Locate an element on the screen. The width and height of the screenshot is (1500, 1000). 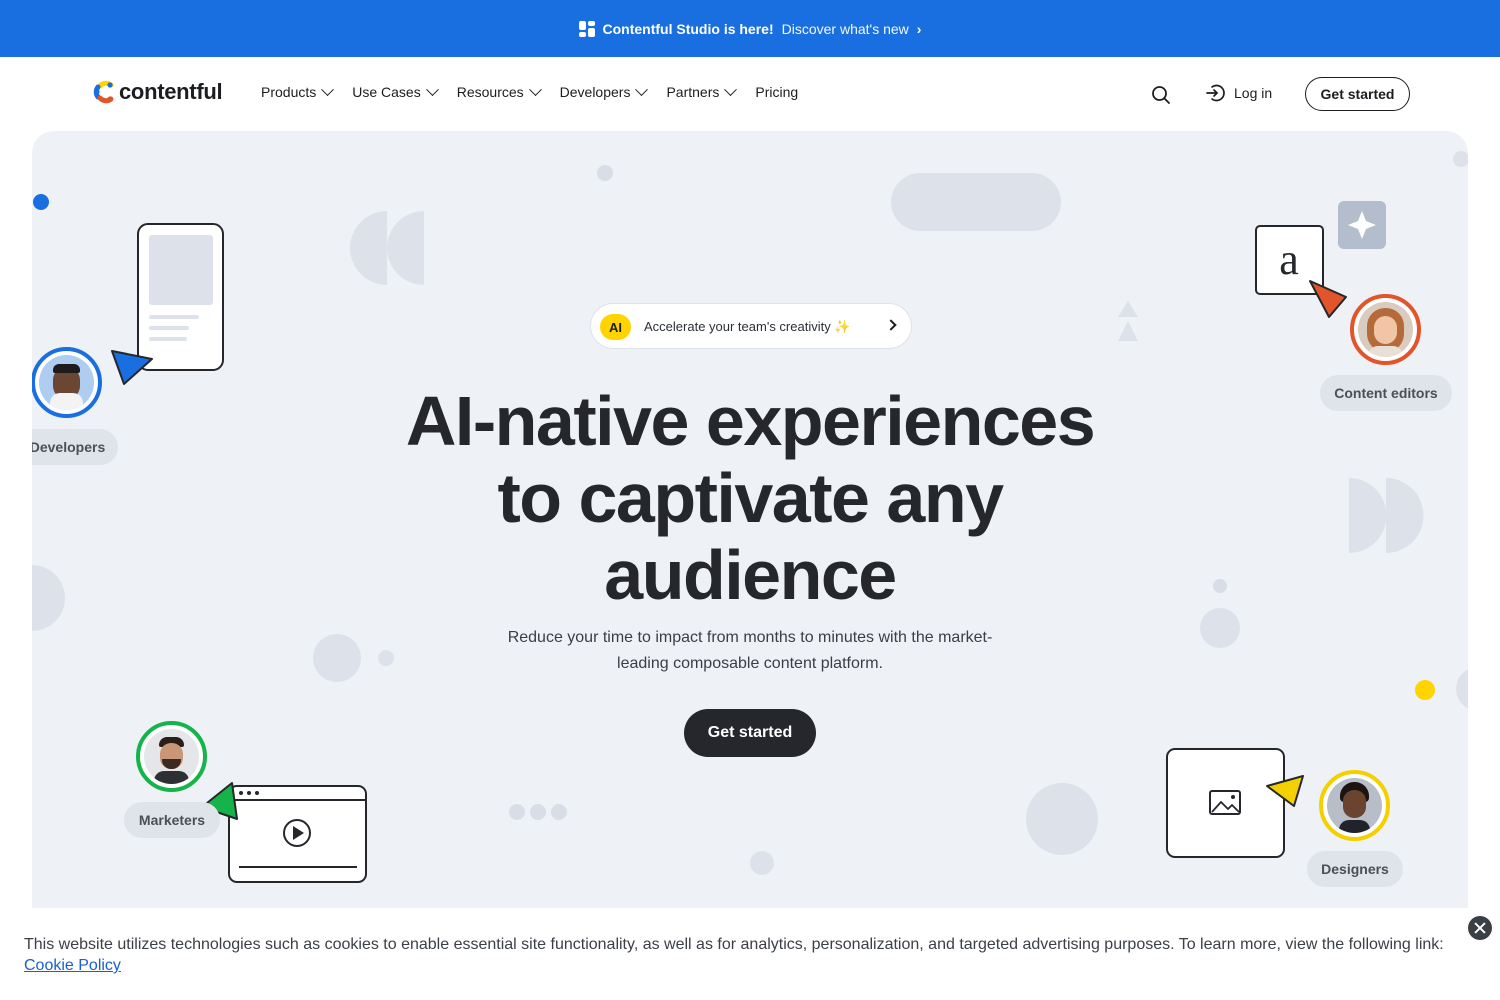
marketer-avatar is located at coordinates (171, 756).